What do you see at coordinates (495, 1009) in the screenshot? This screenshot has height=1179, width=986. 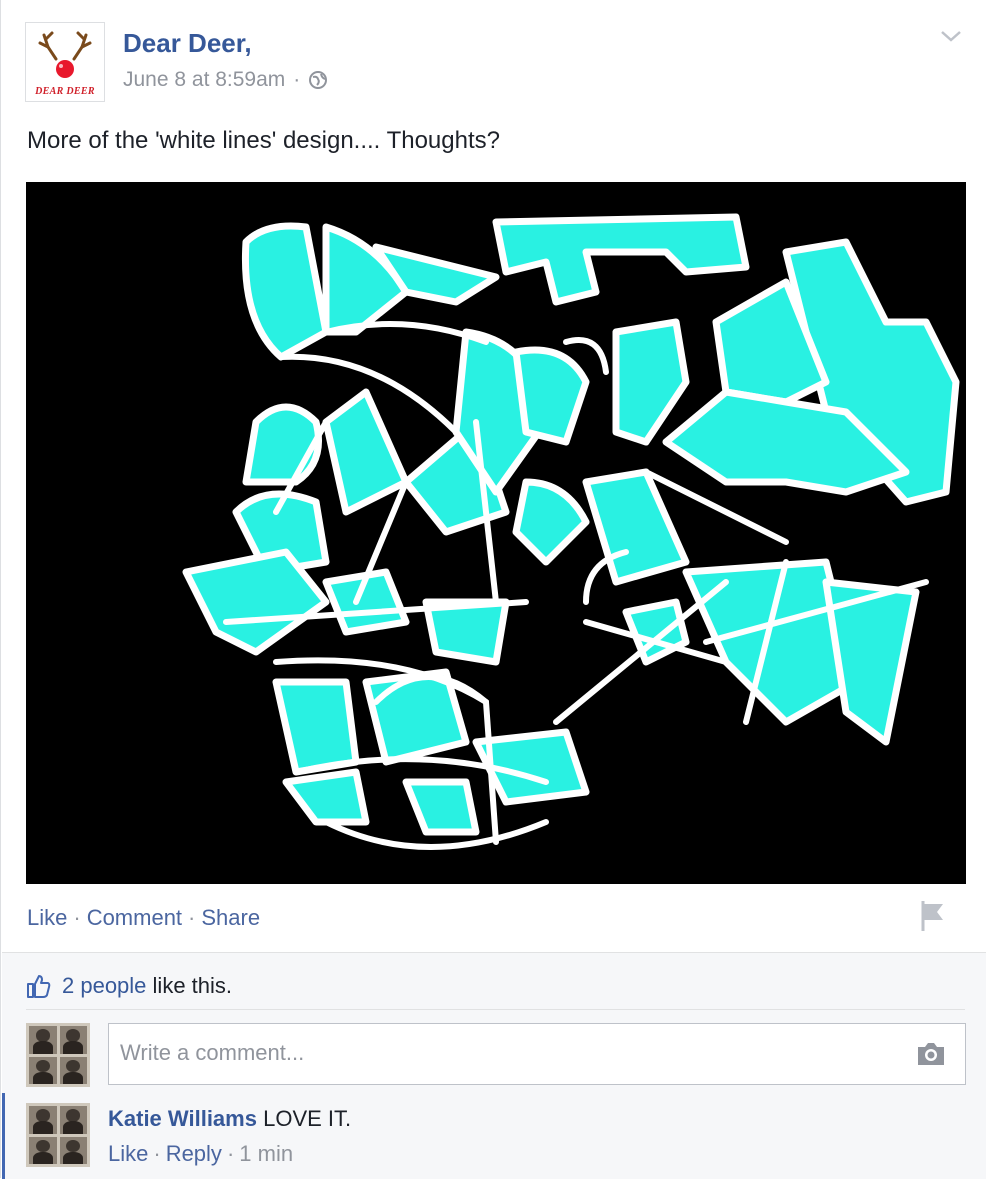 I see `ufi-divider` at bounding box center [495, 1009].